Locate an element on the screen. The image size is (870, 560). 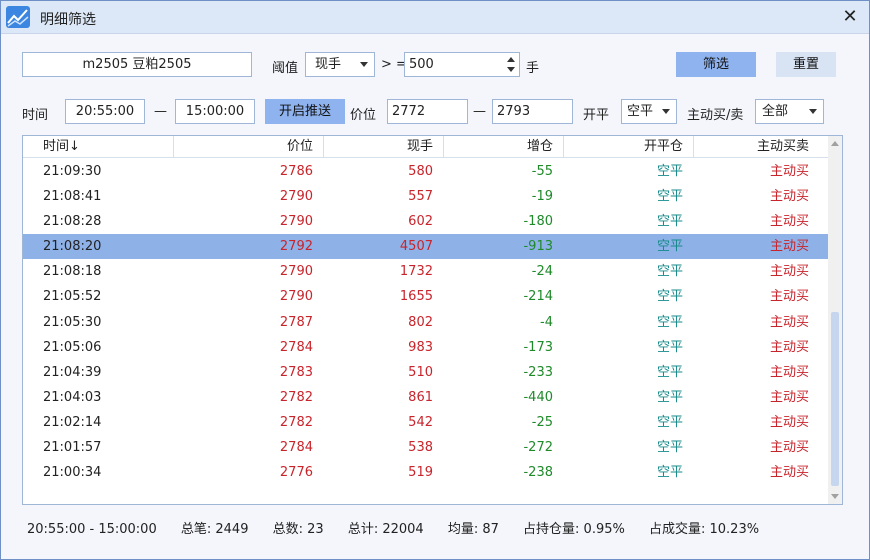
time-to-input: 15:00:00 is located at coordinates (215, 111).